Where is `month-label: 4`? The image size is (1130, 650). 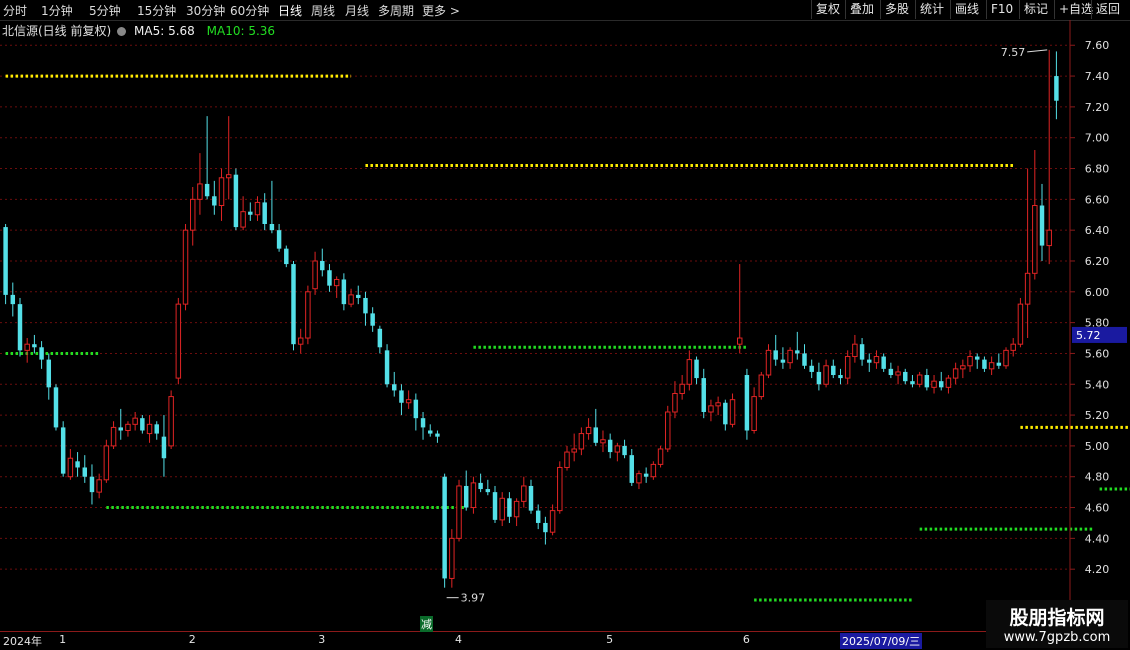 month-label: 4 is located at coordinates (459, 639).